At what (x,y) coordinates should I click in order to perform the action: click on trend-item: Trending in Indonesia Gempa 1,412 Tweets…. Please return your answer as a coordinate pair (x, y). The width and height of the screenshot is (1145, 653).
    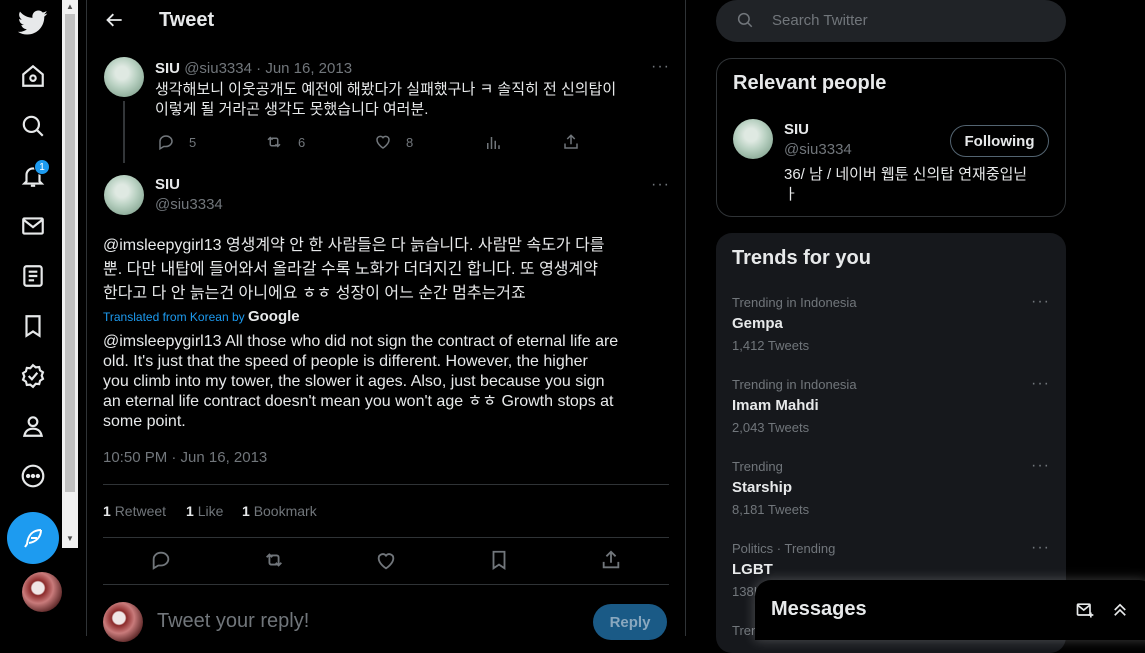
    Looking at the image, I should click on (892, 323).